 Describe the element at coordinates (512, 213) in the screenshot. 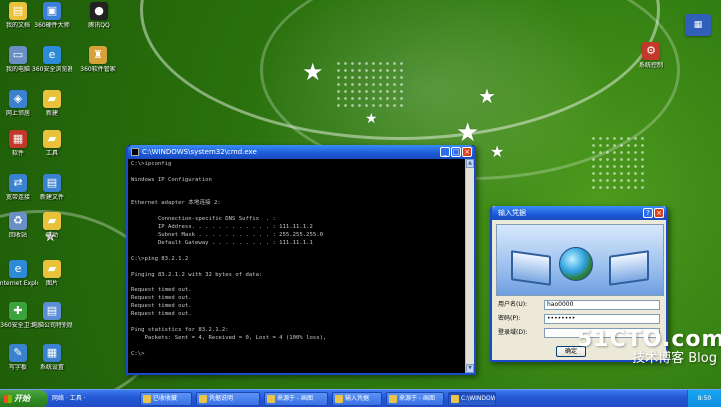

I see `dialog-title: 输入凭据` at that location.